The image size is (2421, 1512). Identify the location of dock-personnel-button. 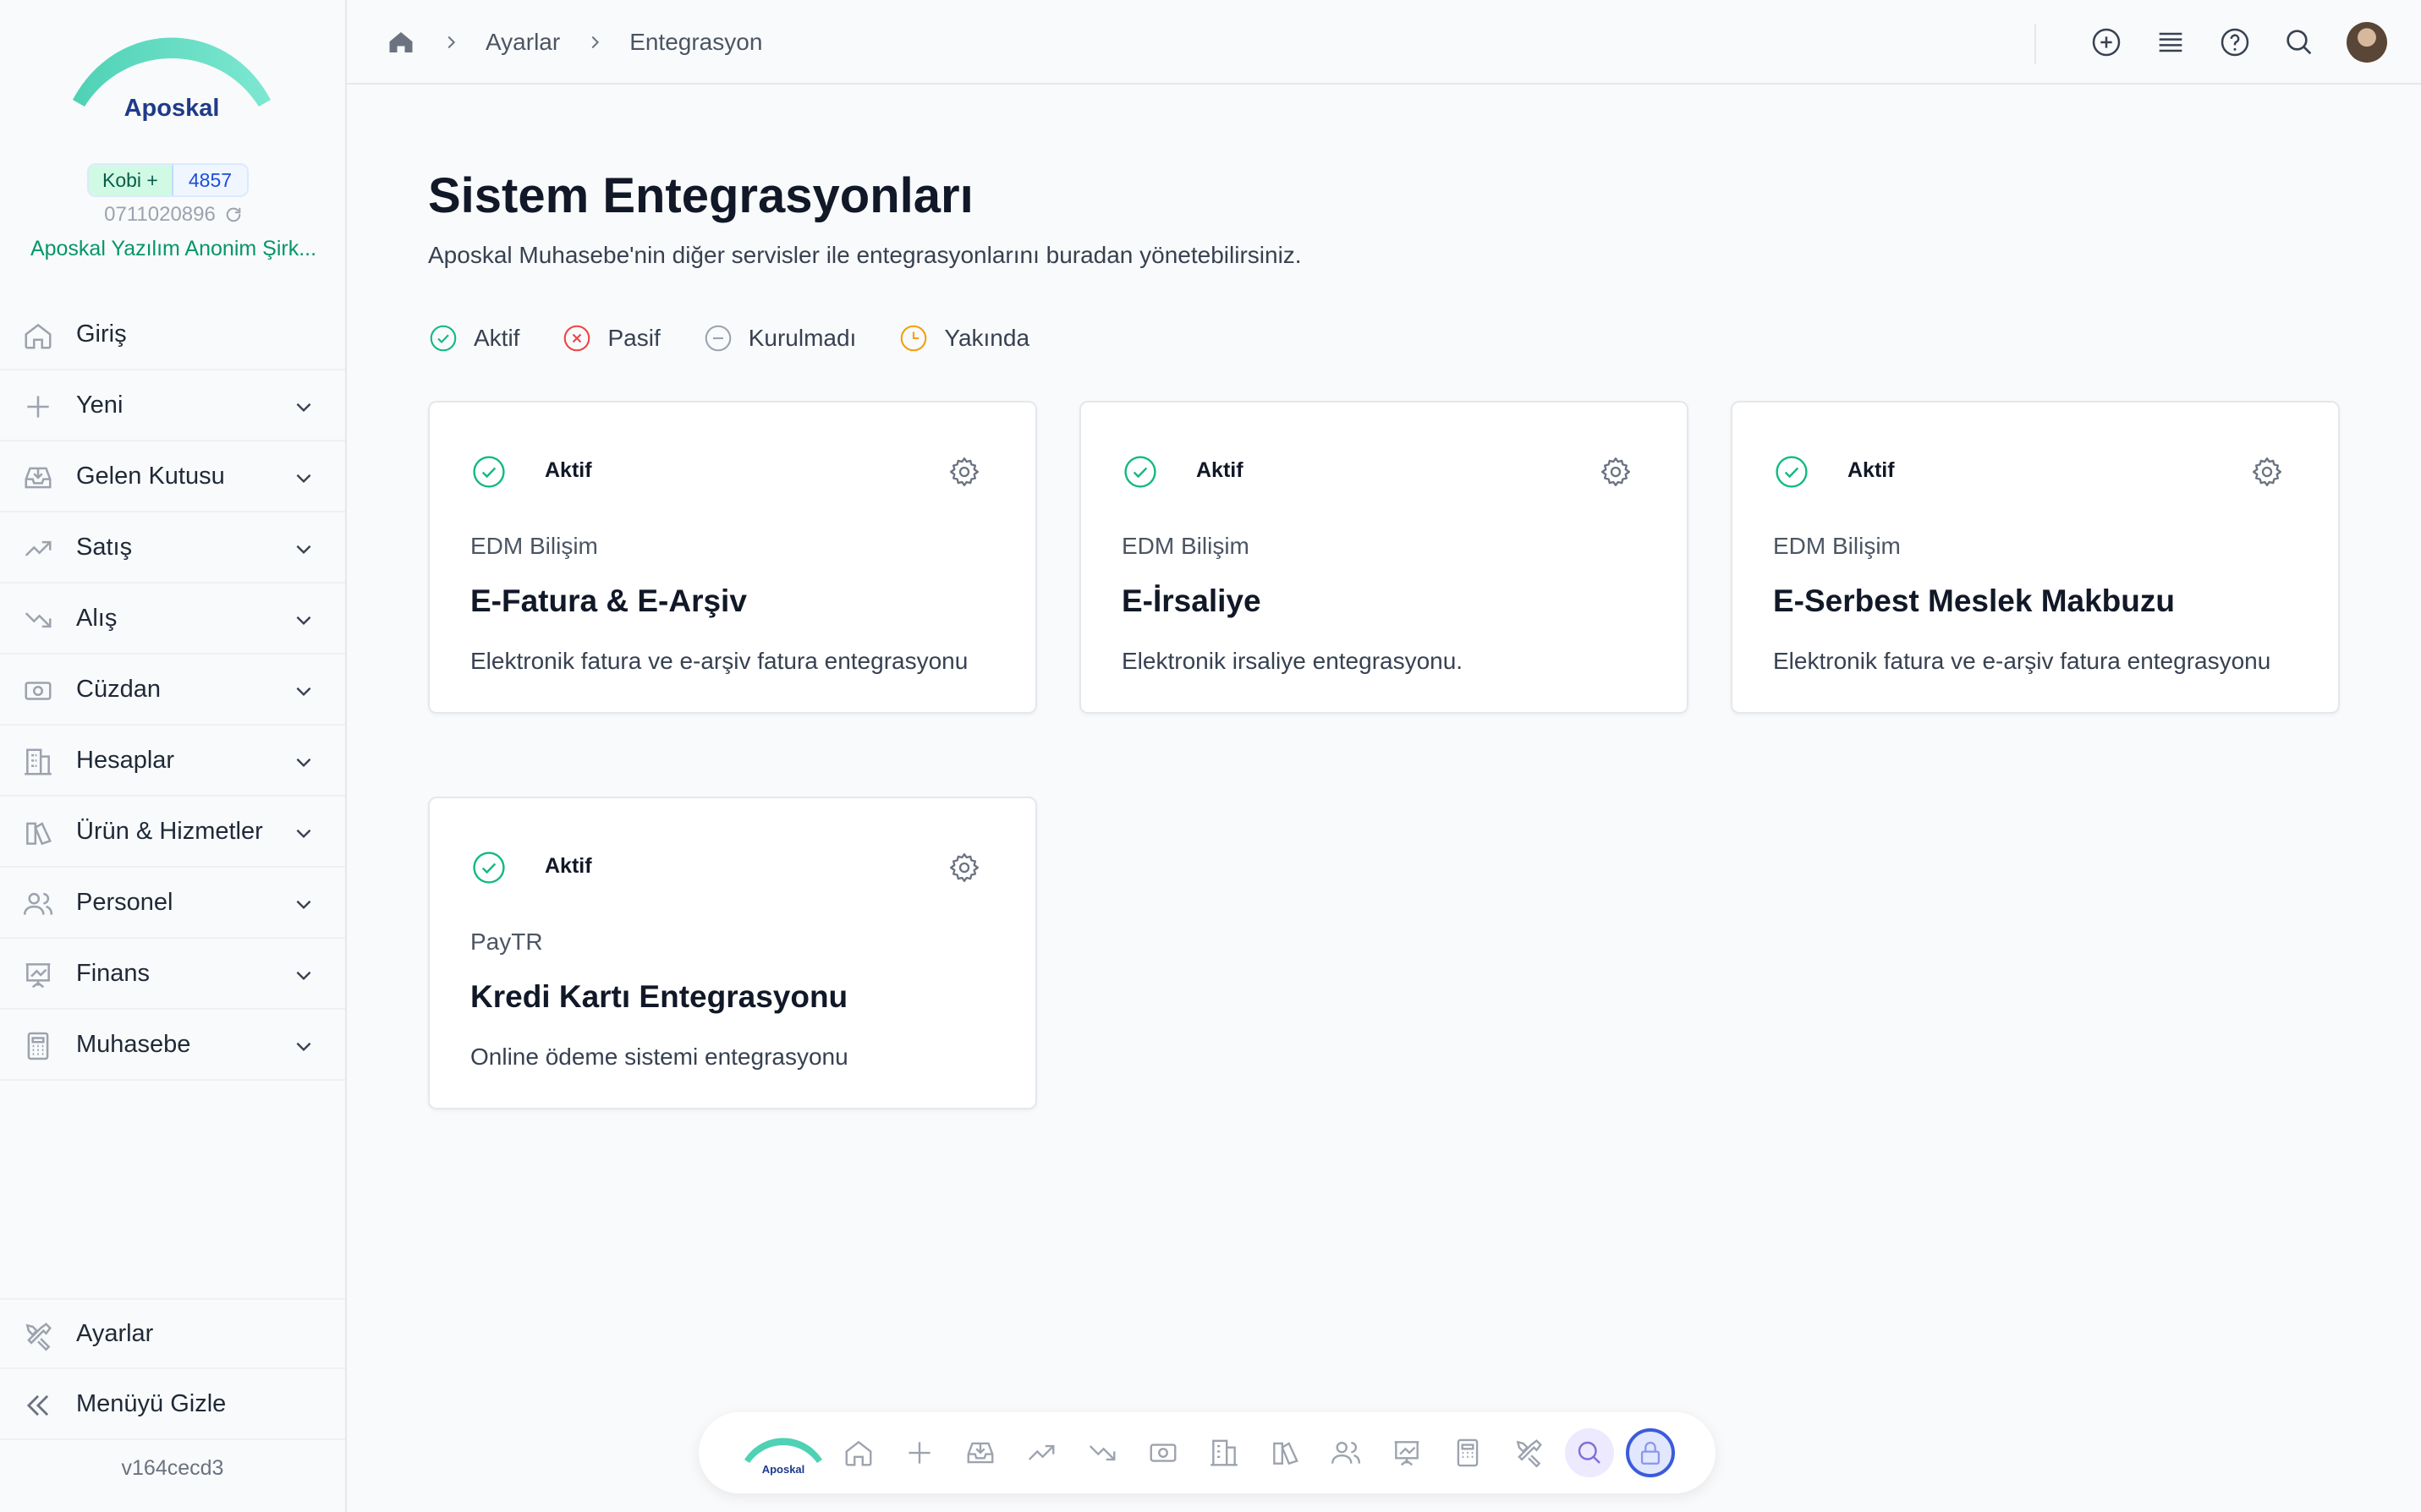
(1346, 1452).